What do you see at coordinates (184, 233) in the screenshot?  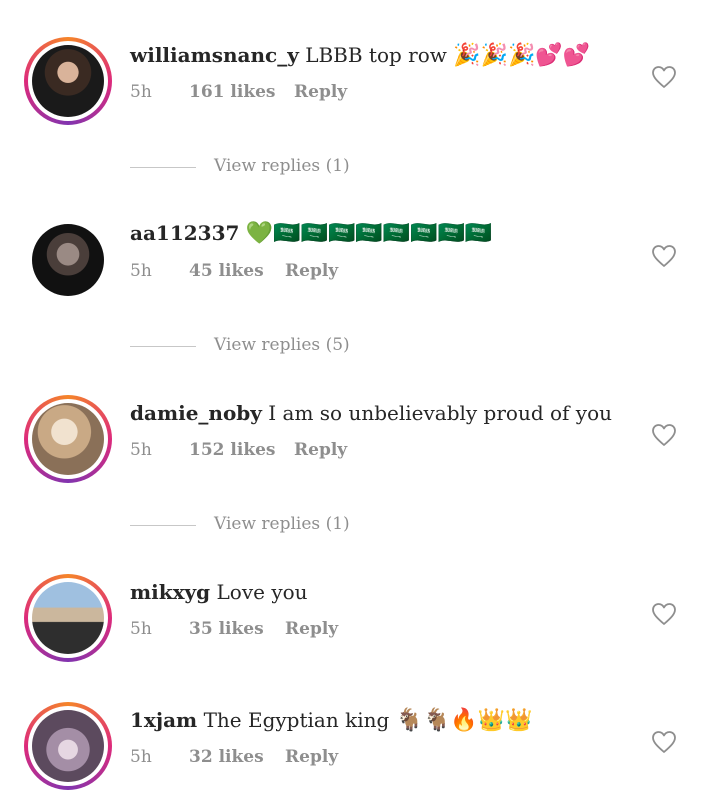 I see `comment-username: aa112337` at bounding box center [184, 233].